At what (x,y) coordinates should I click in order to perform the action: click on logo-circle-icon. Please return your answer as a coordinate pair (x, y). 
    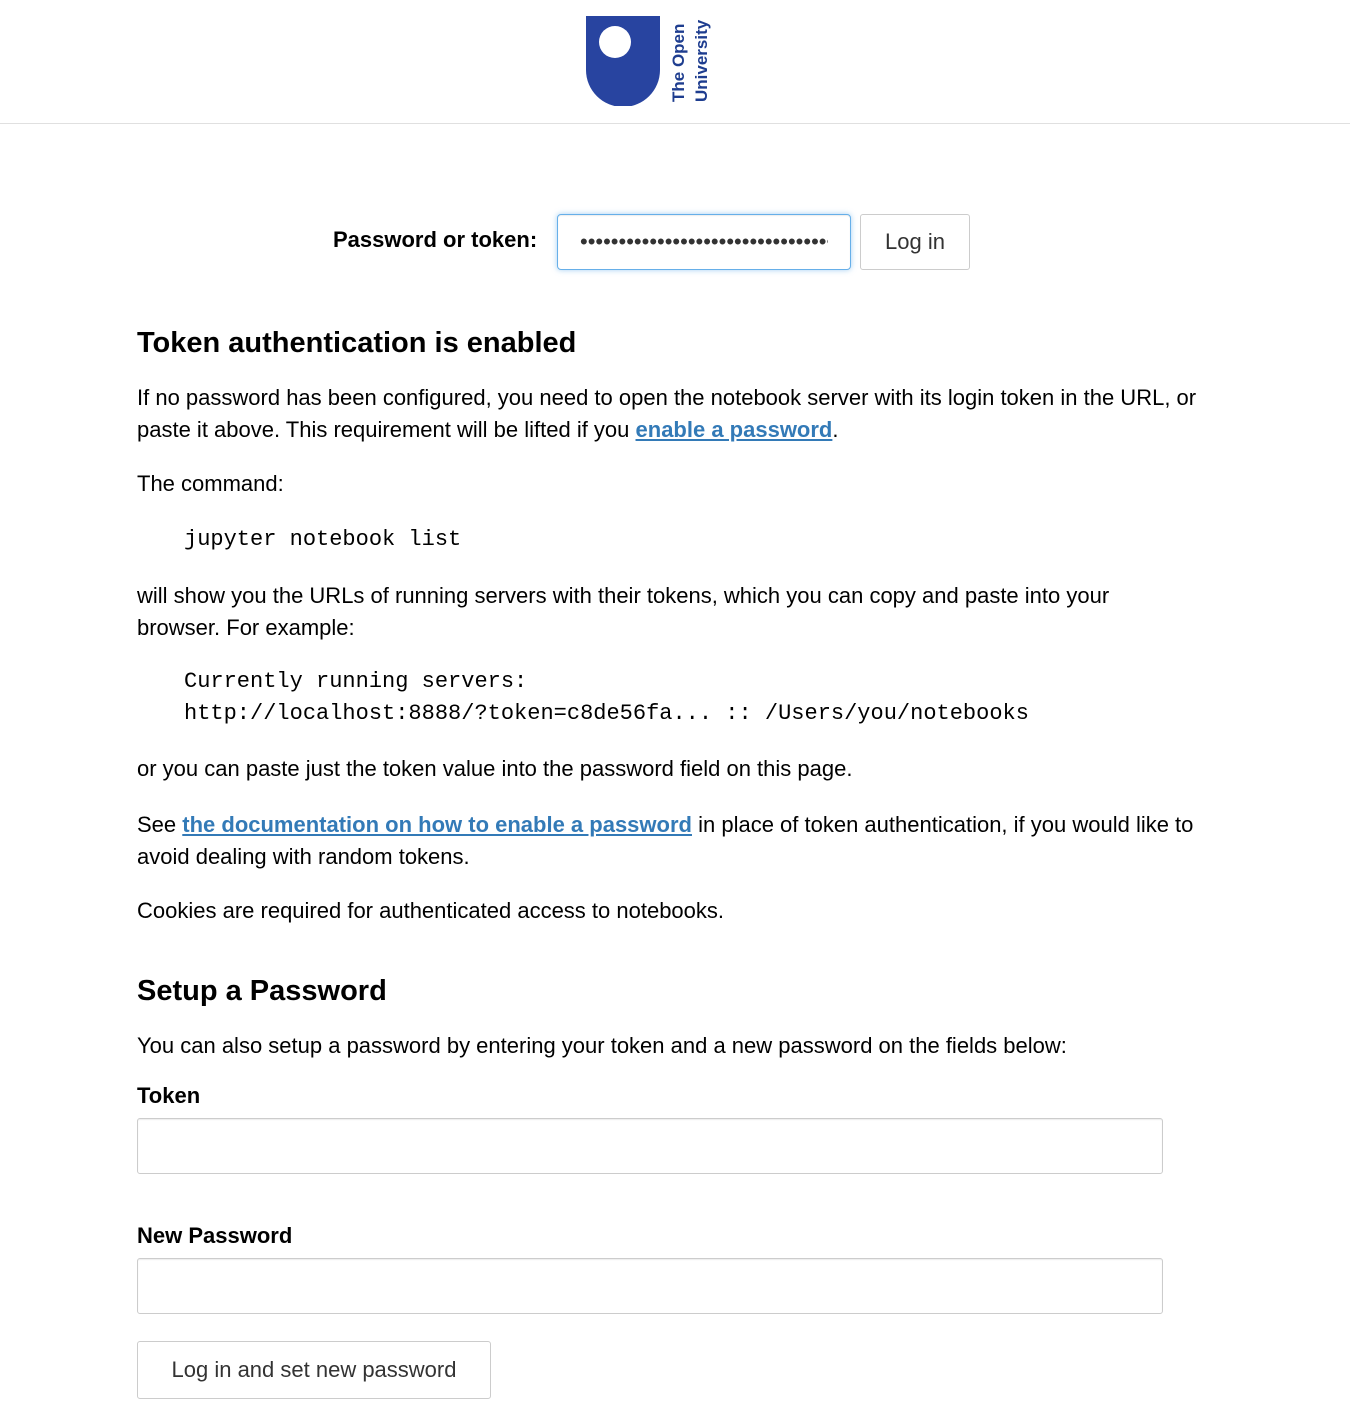
    Looking at the image, I should click on (615, 42).